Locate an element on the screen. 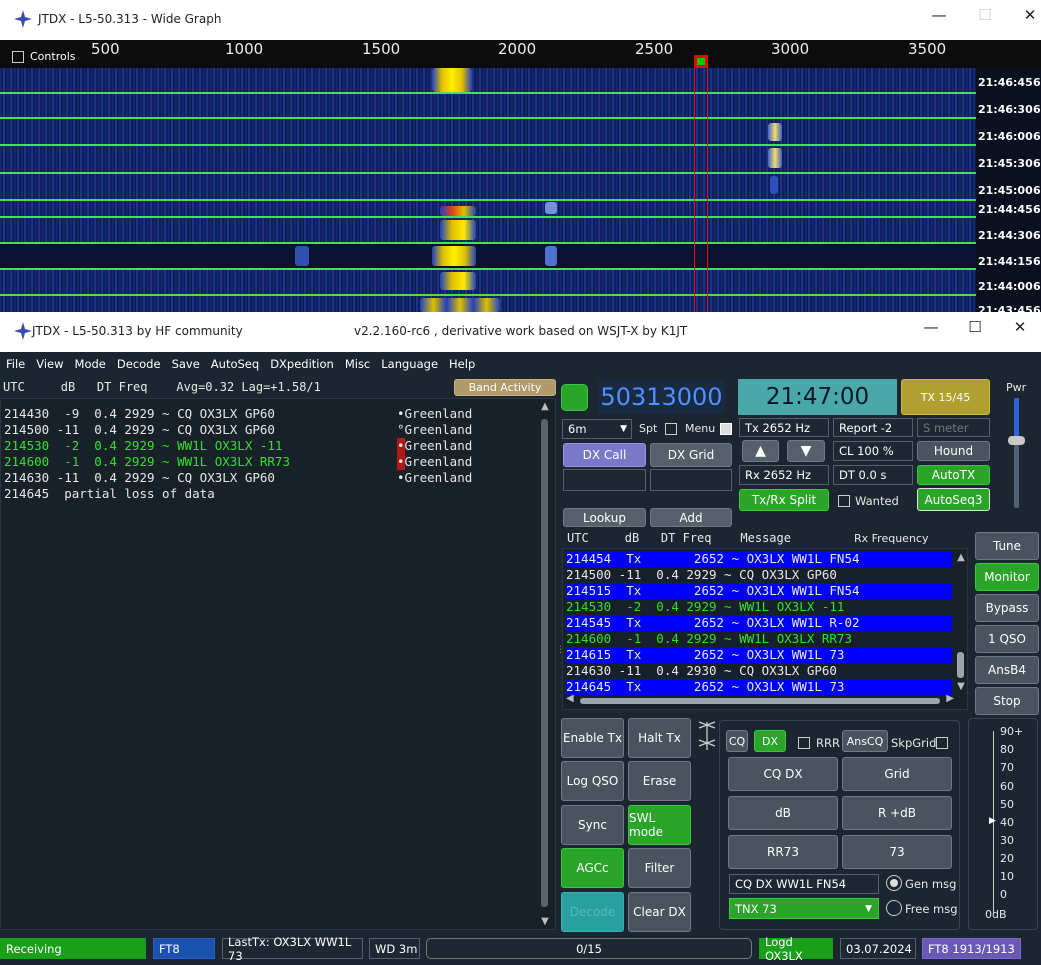 This screenshot has width=1041, height=965. add-button: Add is located at coordinates (691, 517).